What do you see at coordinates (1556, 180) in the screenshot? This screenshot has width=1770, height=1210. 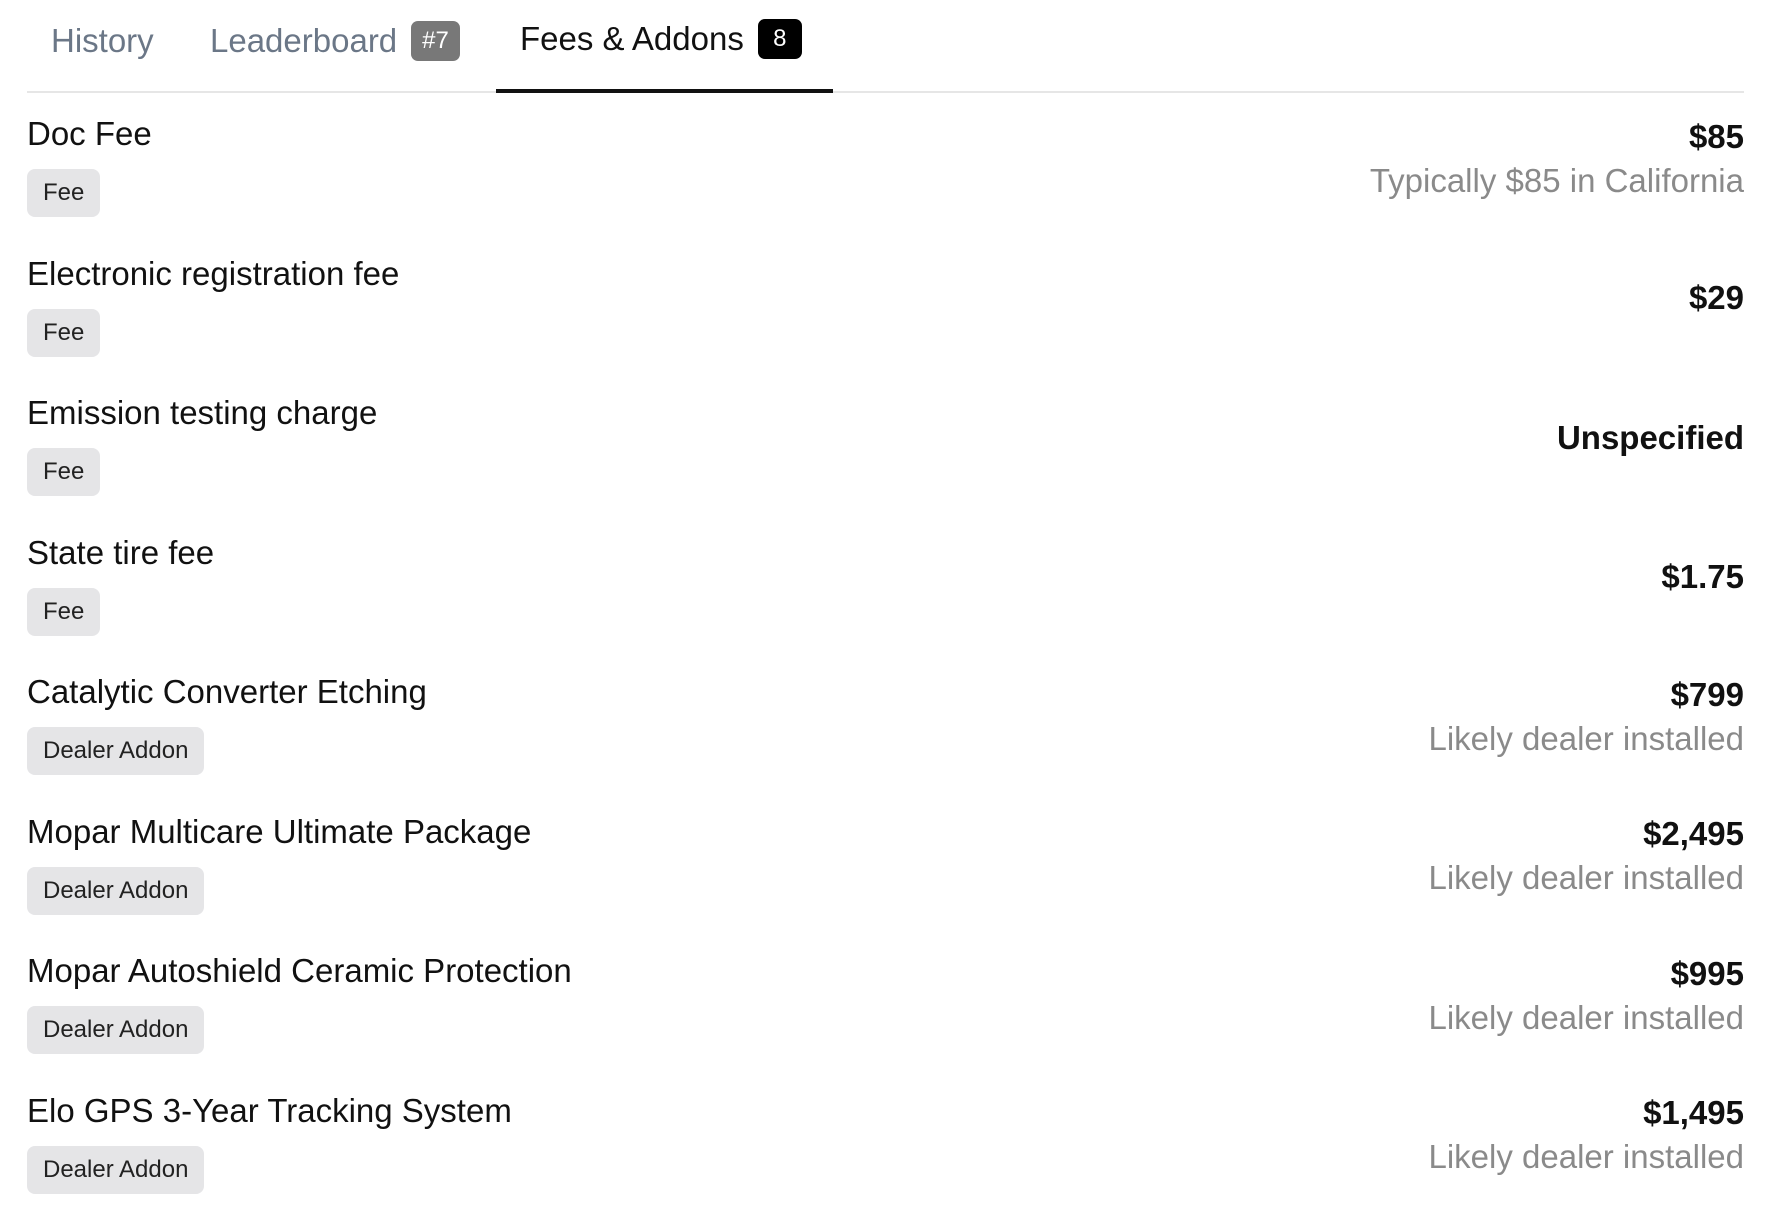 I see `fee-note: Typically $85 in California` at bounding box center [1556, 180].